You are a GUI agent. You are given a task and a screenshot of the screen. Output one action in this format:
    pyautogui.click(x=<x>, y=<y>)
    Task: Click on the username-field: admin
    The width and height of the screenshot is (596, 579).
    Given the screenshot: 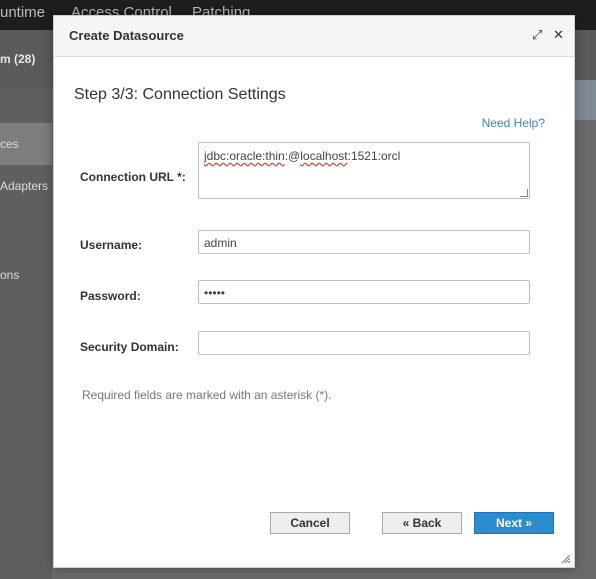 What is the action you would take?
    pyautogui.click(x=364, y=242)
    